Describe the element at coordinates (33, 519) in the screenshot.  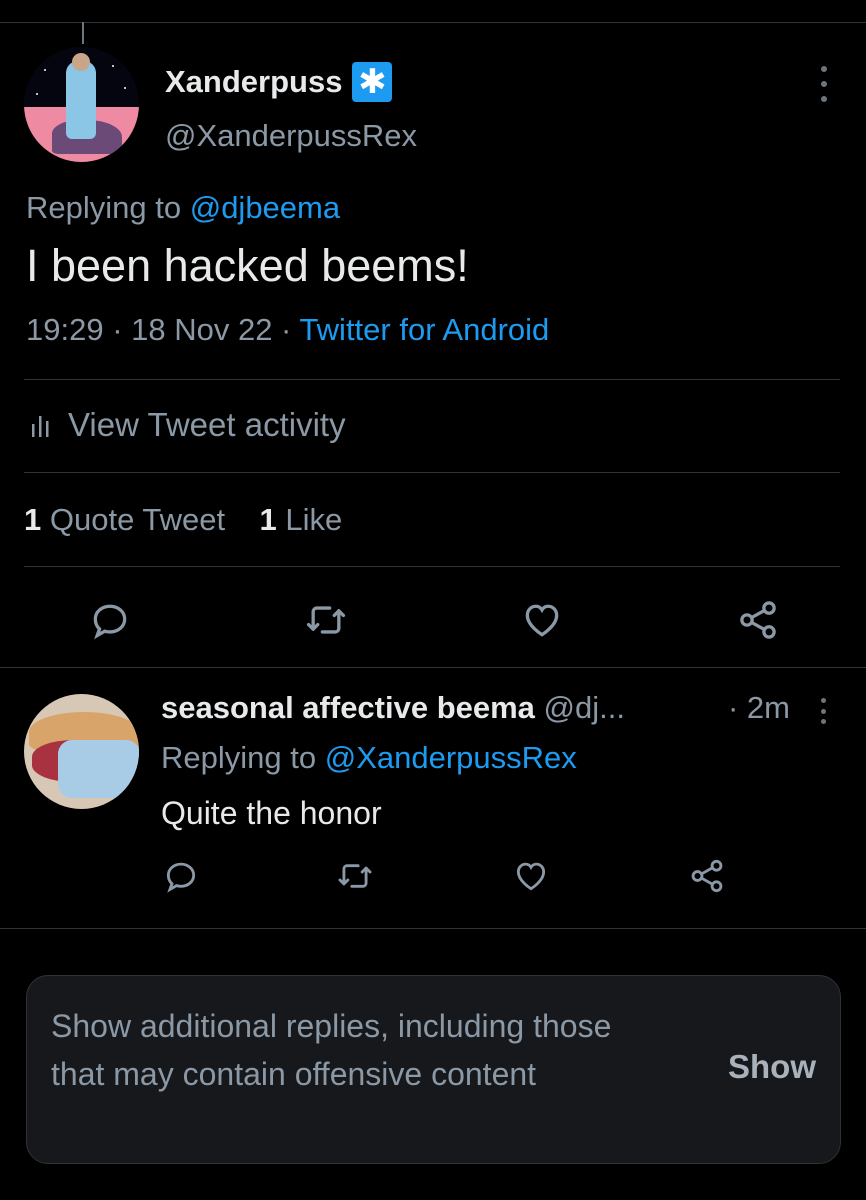
I see `quote-count: 1` at that location.